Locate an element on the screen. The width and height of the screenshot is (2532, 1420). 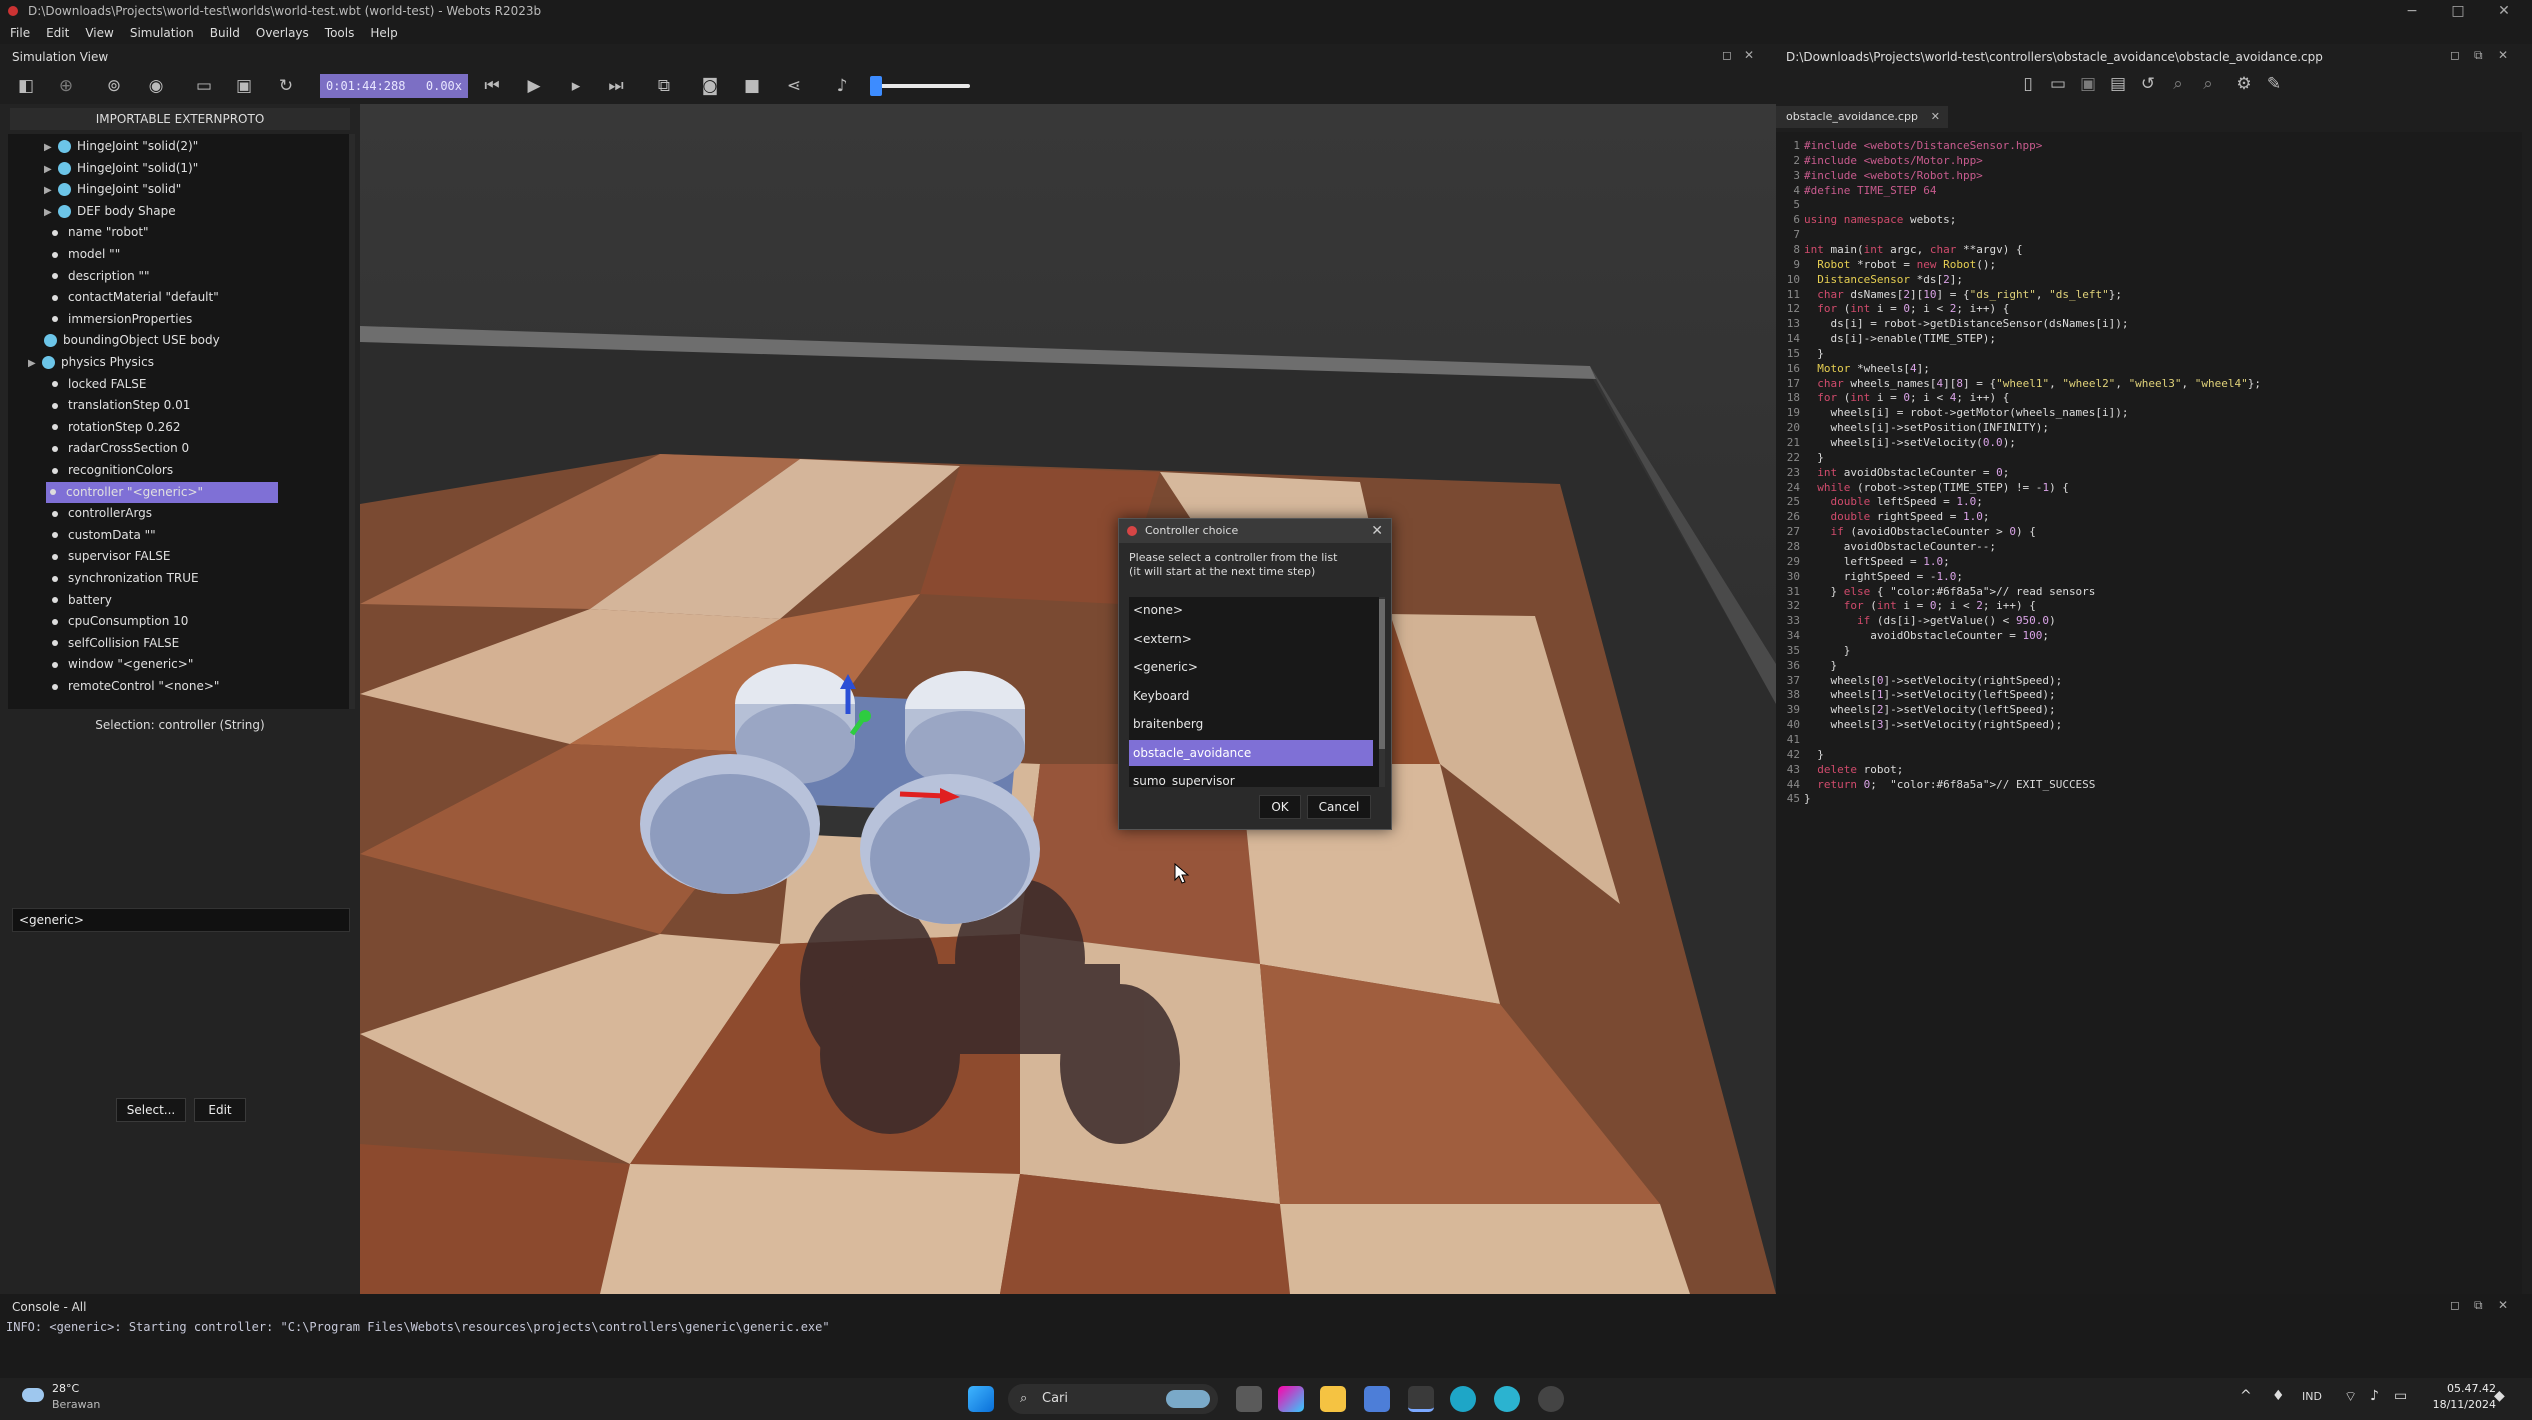
maximize-editor-icon: ⧉ is located at coordinates (2478, 55).